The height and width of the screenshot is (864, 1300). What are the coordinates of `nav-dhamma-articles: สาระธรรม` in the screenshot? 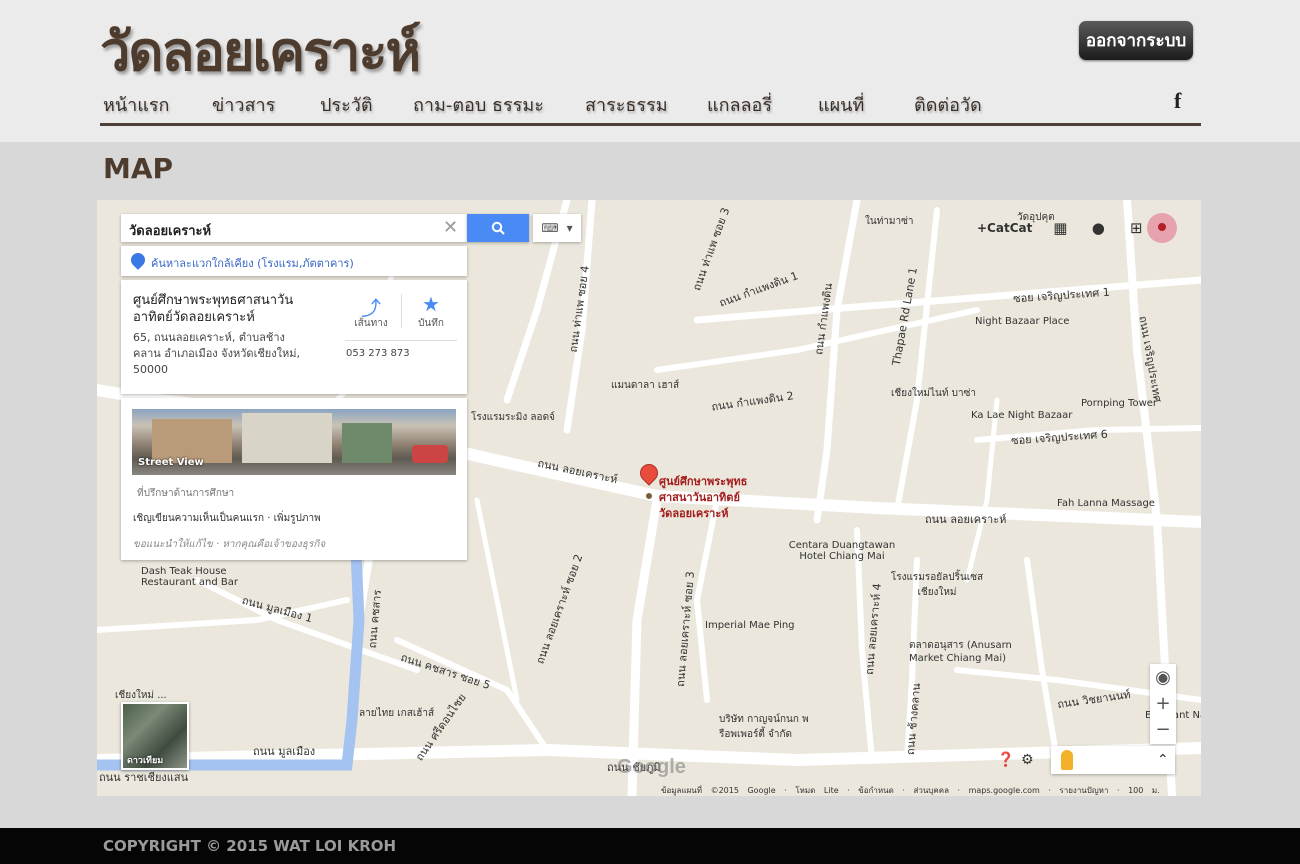 It's located at (626, 104).